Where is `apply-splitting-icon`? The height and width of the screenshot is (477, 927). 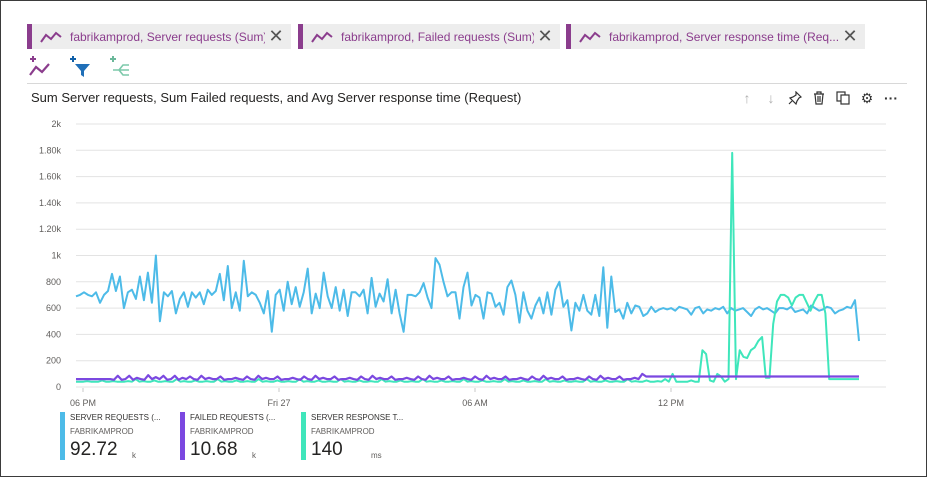
apply-splitting-icon is located at coordinates (119, 66).